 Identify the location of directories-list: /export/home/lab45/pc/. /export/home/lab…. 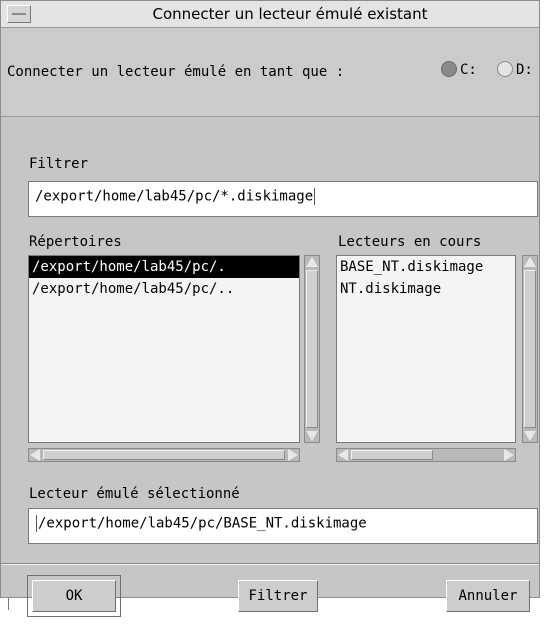
(164, 349).